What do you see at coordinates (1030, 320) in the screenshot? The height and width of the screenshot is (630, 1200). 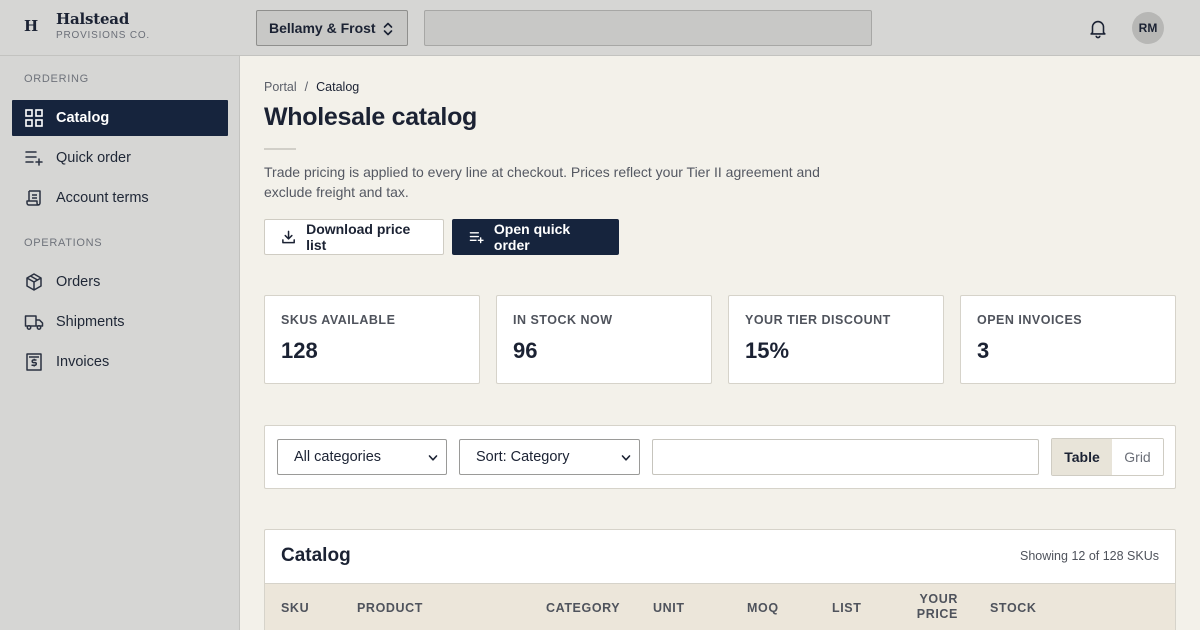 I see `stat-label: OPEN INVOICES` at bounding box center [1030, 320].